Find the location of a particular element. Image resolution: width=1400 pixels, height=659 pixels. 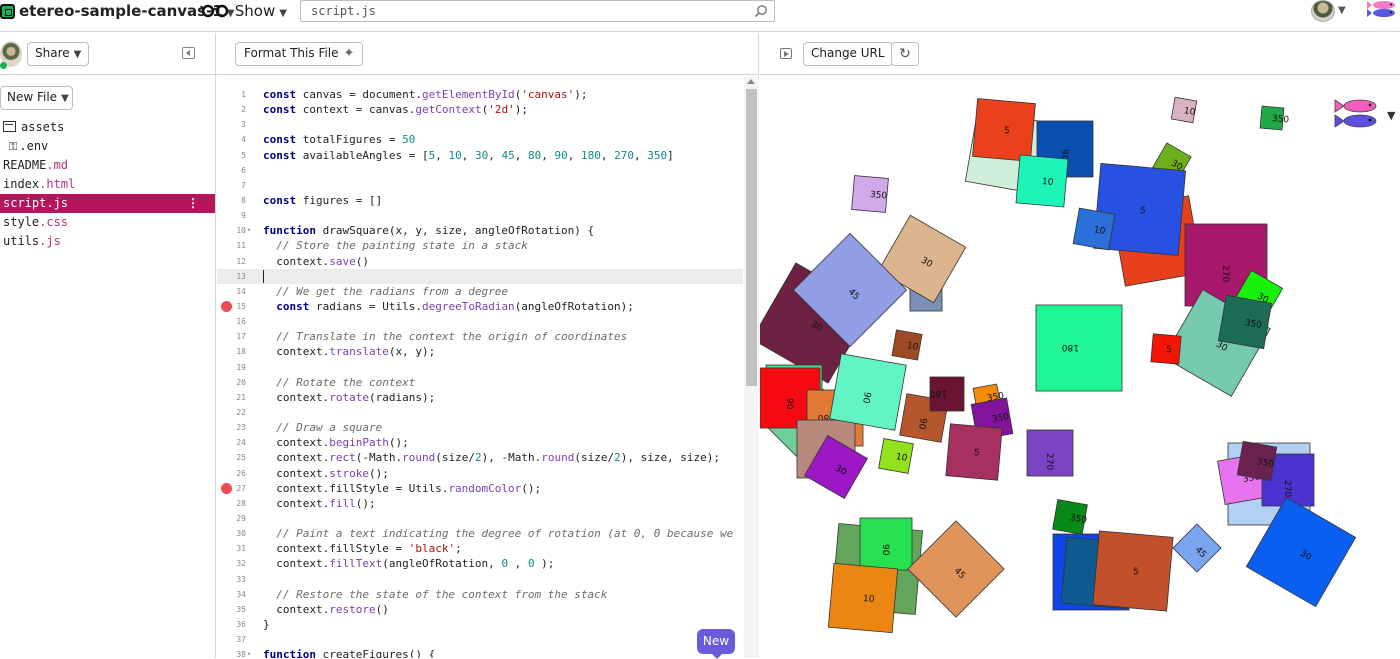

code-line: 35 context.restore() is located at coordinates (480, 609).